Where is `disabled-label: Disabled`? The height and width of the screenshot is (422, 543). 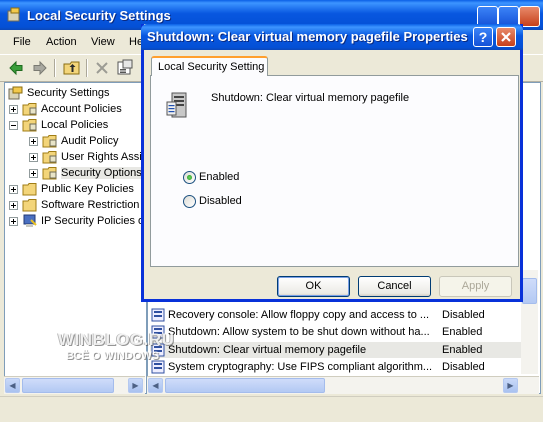
disabled-label: Disabled is located at coordinates (220, 201).